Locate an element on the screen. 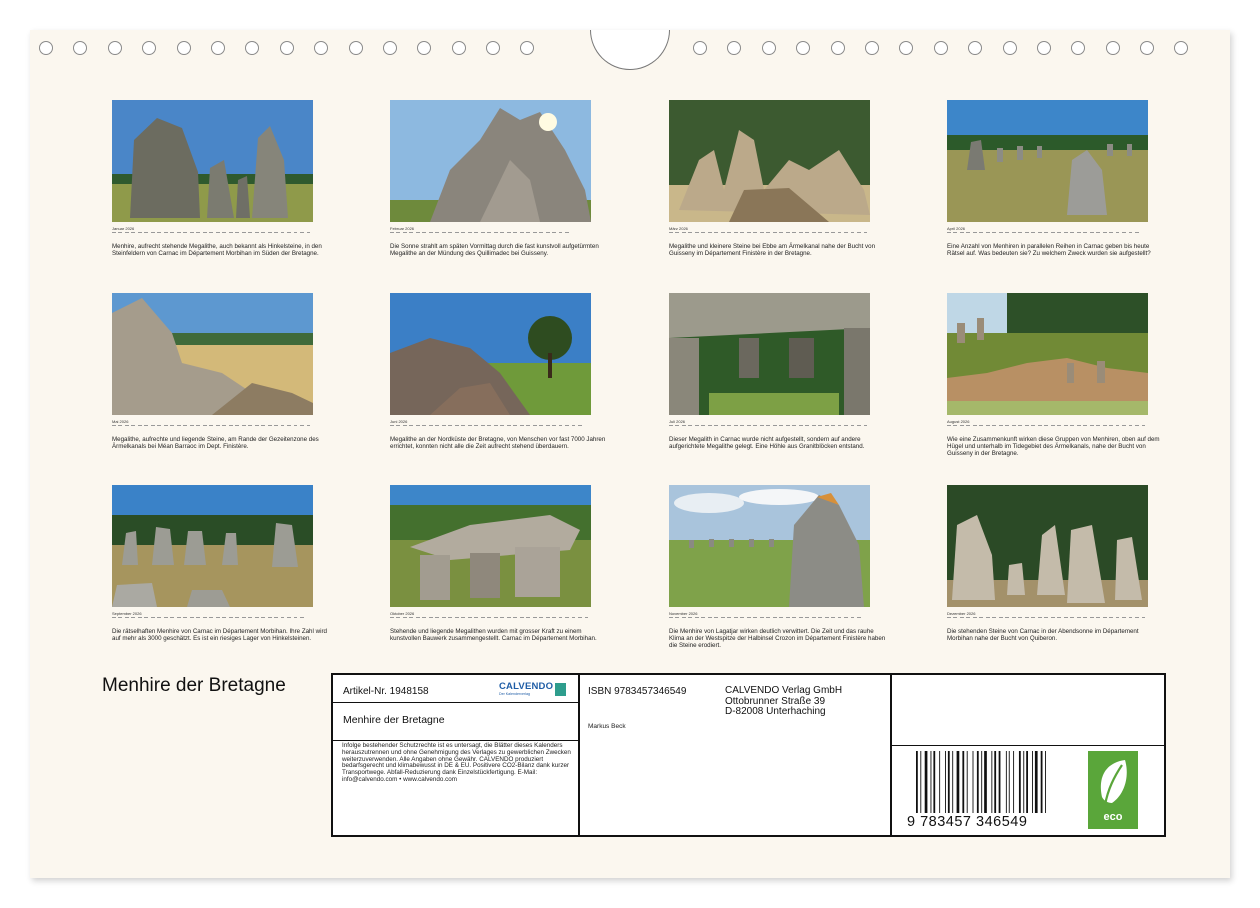 The image size is (1260, 908). book-title-row: Menhire der Bretagne is located at coordinates (455, 721).